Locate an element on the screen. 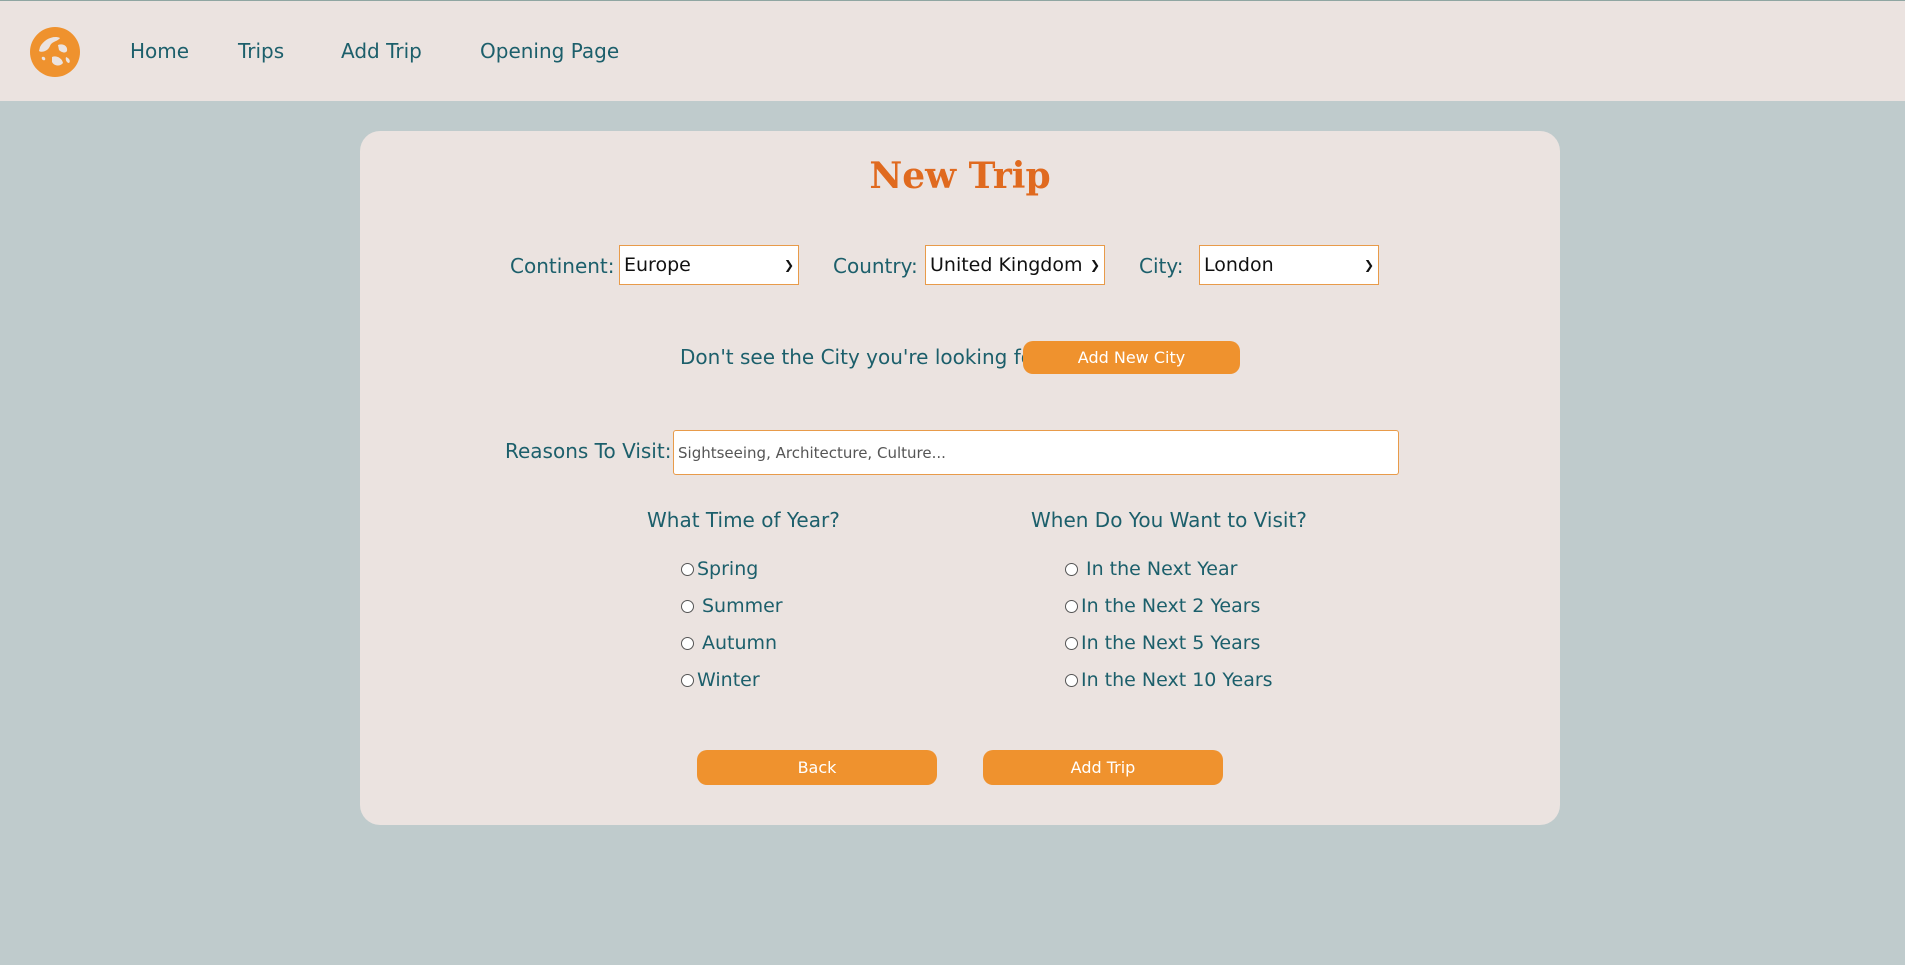 This screenshot has height=965, width=1905. add-trip-button: Add Trip is located at coordinates (1103, 767).